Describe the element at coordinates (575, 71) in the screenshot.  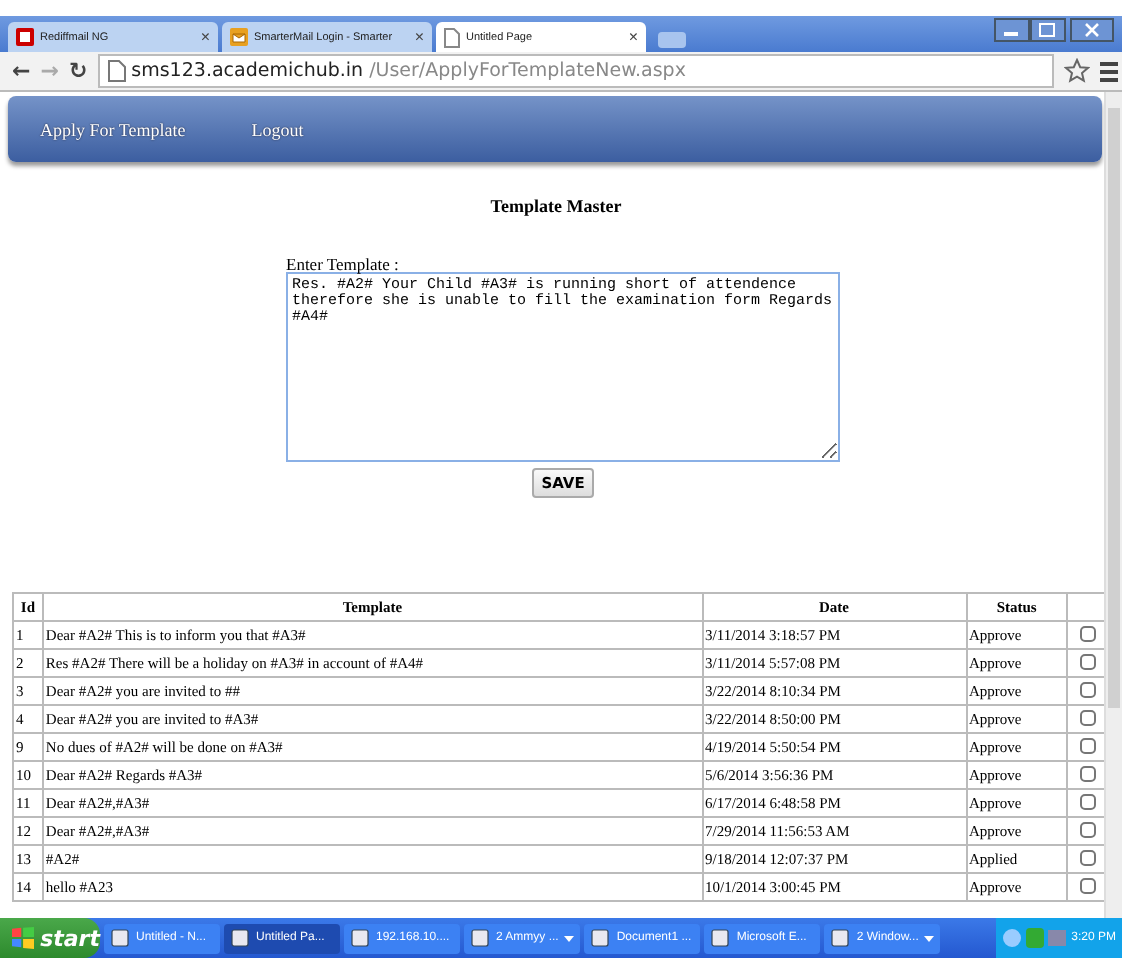
I see `address-field: sms123.academichub.in /User/ApplyForTemplateNew.aspx` at that location.